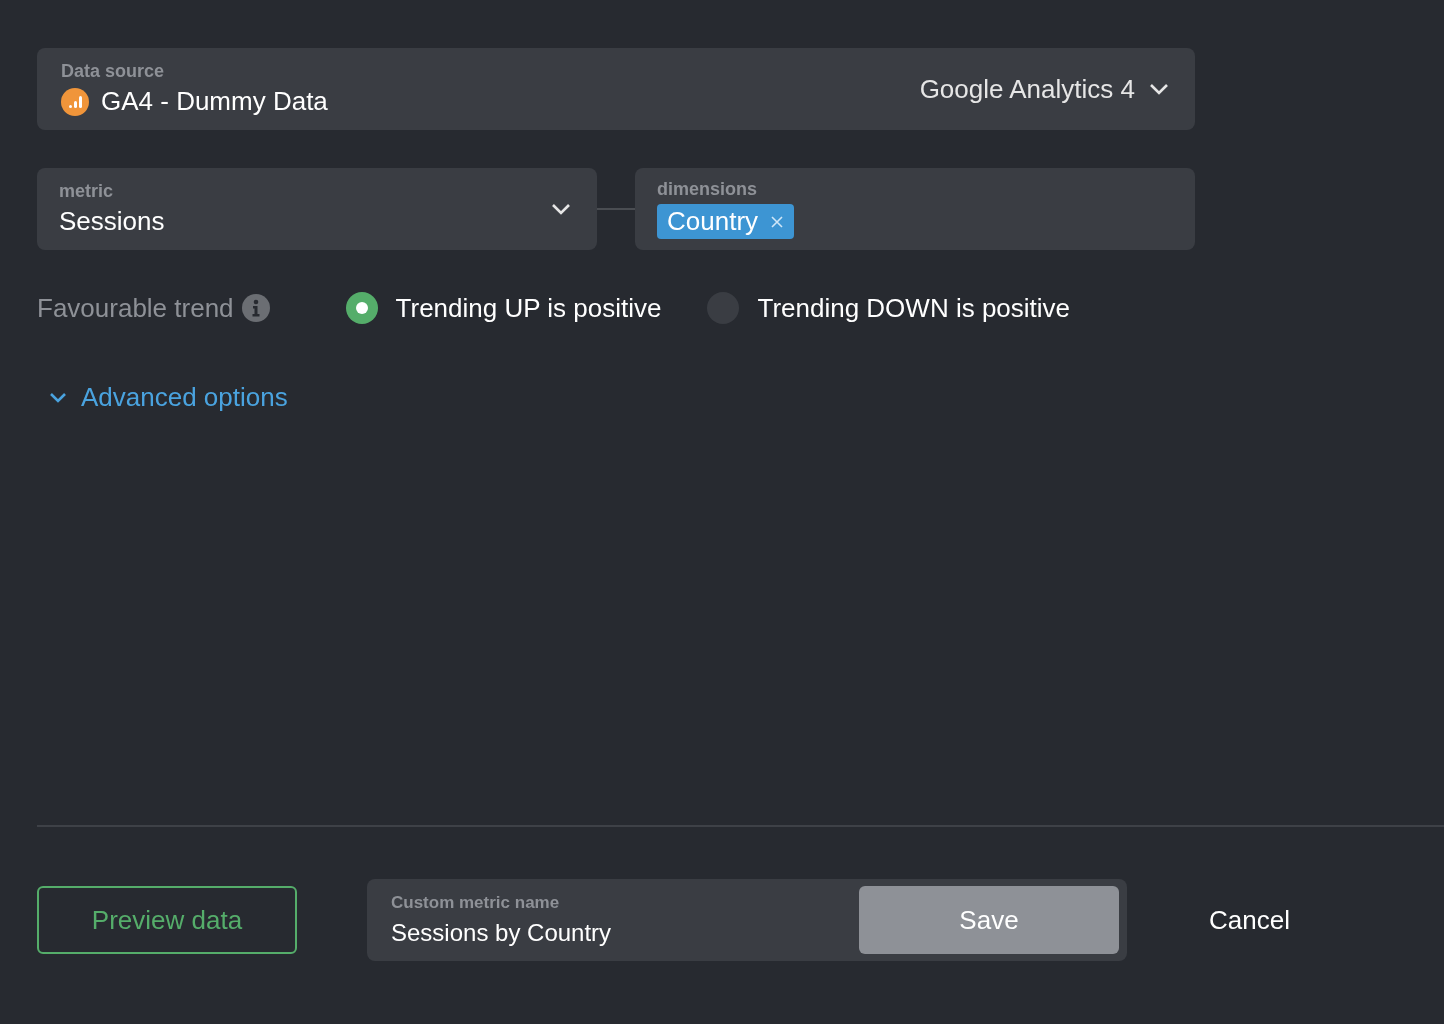  I want to click on cancel-button: Cancel, so click(1249, 920).